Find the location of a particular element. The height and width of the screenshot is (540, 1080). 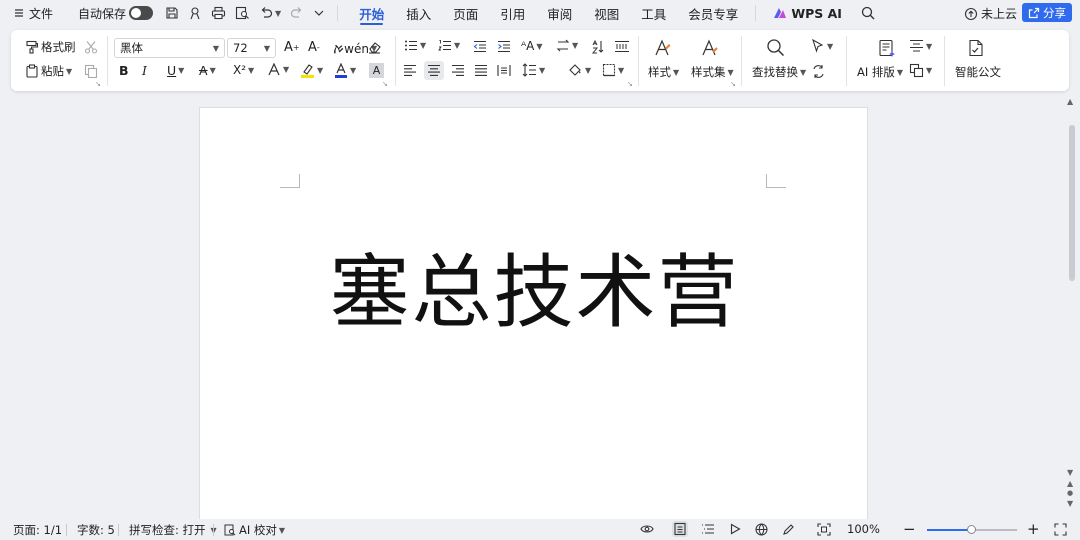

tab-tools: 工具 is located at coordinates (653, 13).